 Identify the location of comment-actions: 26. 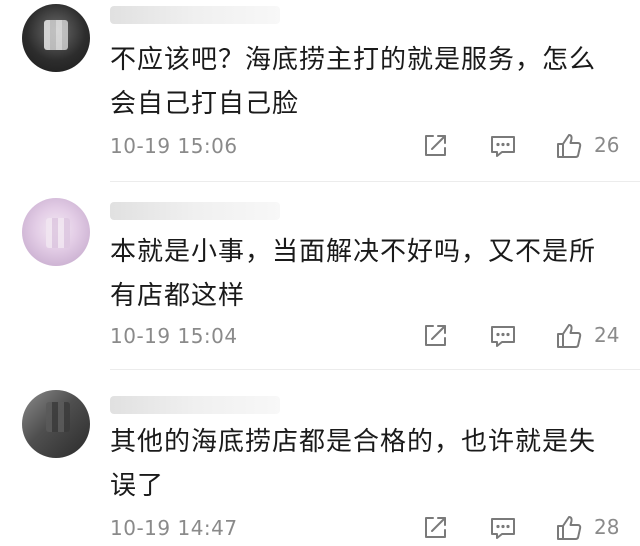
(525, 146).